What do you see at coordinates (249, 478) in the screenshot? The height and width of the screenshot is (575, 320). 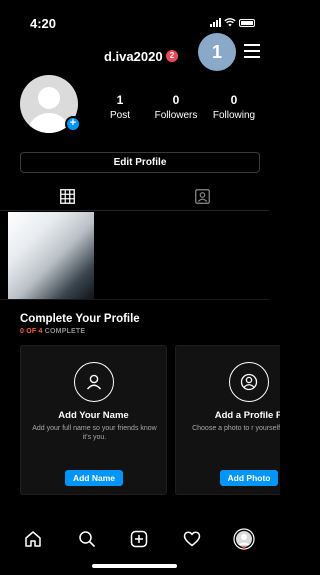 I see `add-photo-button: Add Photo` at bounding box center [249, 478].